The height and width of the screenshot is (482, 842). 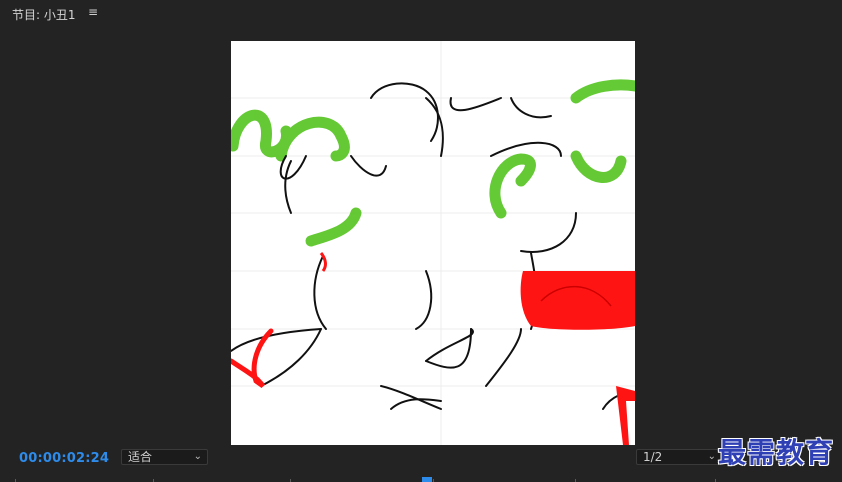 What do you see at coordinates (64, 458) in the screenshot?
I see `playhead-timecode: 00:00:02:24` at bounding box center [64, 458].